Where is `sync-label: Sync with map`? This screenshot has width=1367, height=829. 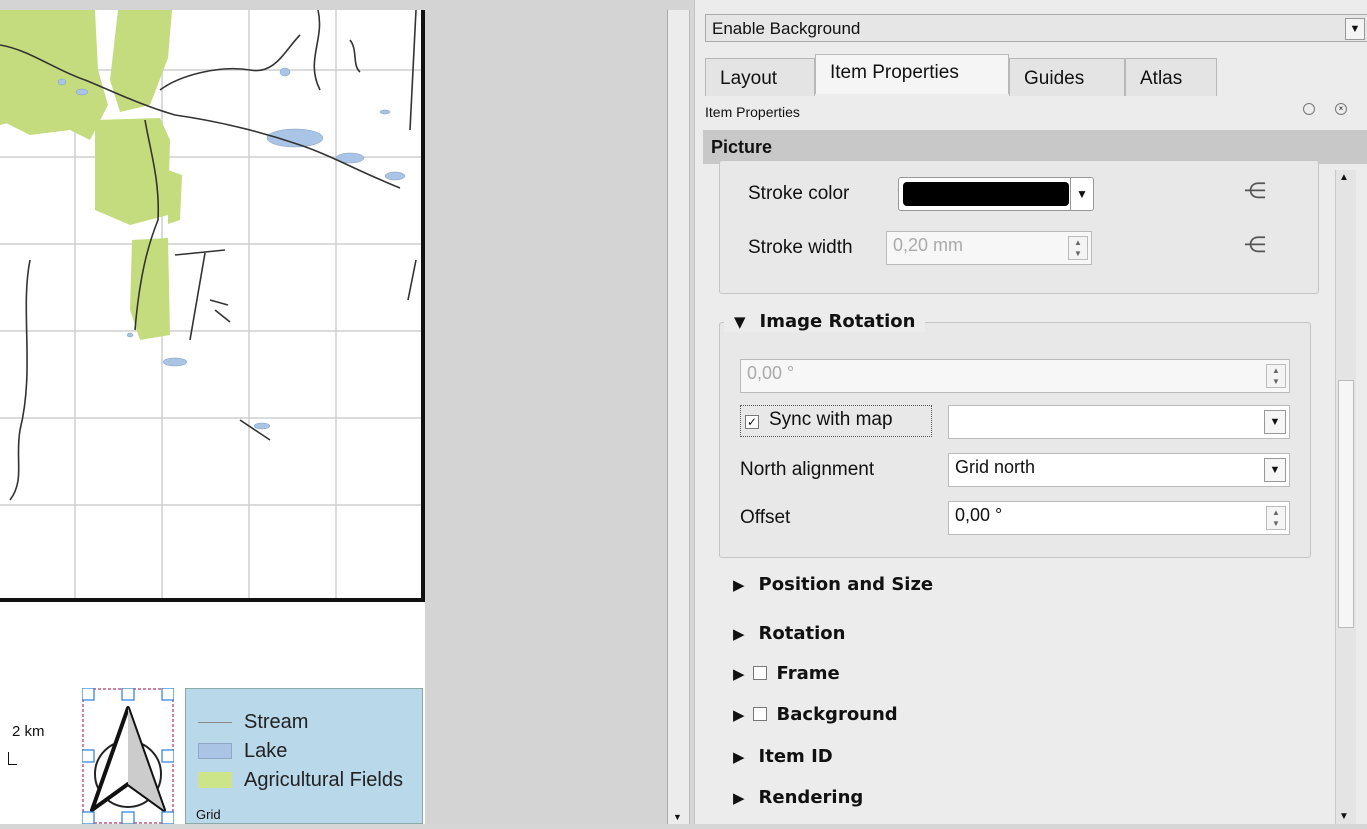
sync-label: Sync with map is located at coordinates (831, 419).